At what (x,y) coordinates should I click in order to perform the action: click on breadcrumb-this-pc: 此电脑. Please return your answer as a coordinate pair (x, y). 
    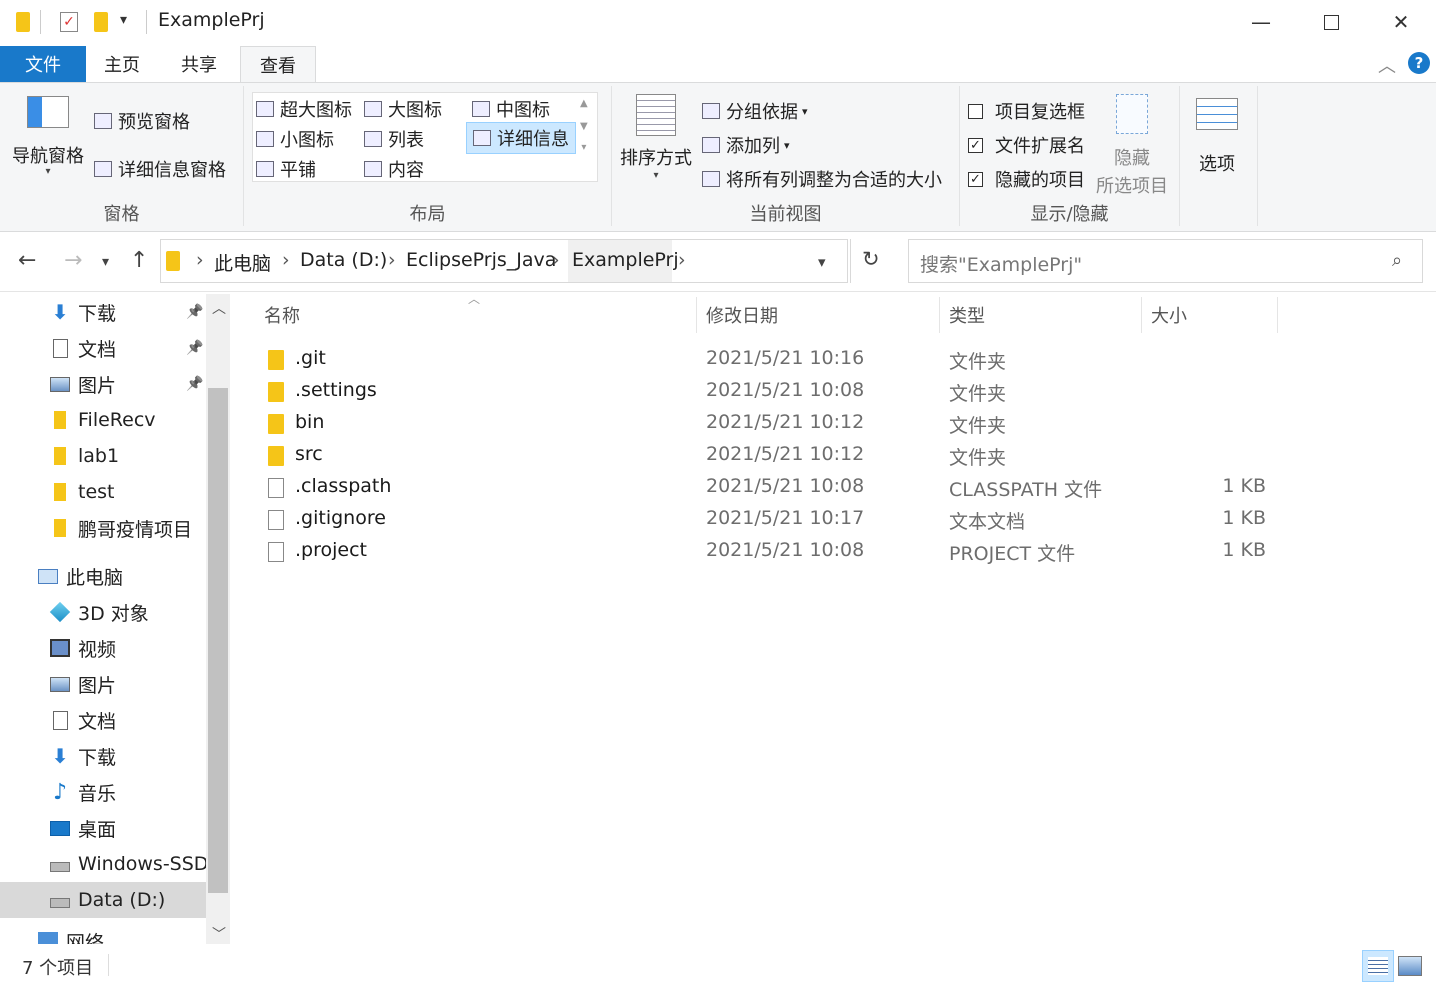
    Looking at the image, I should click on (242, 262).